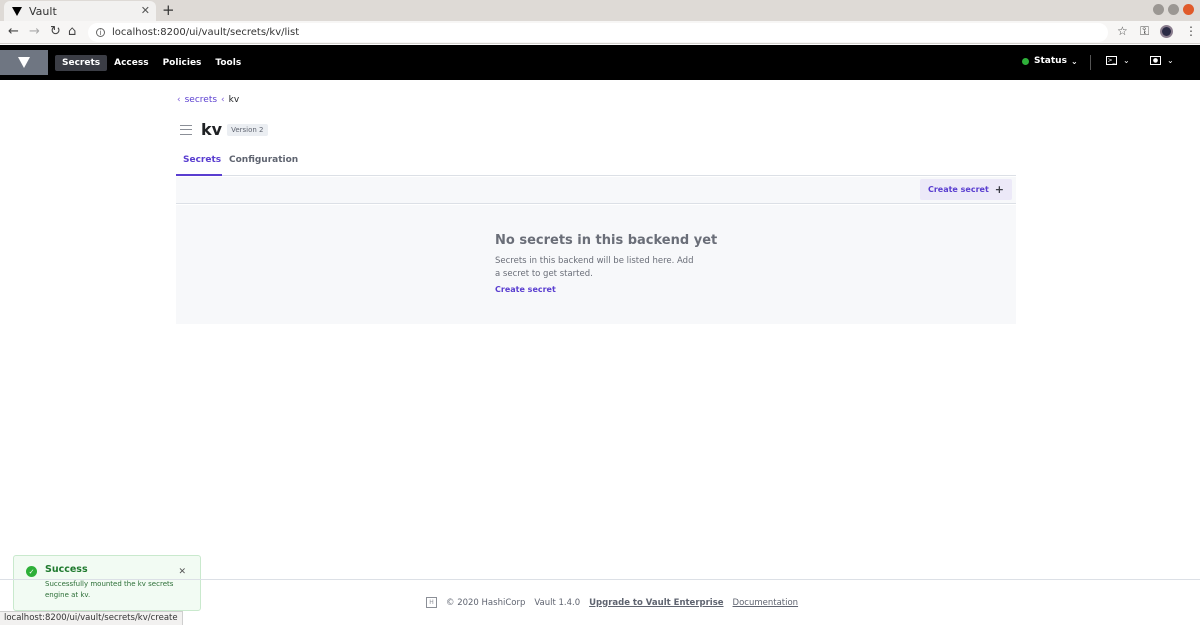 The height and width of the screenshot is (625, 1200). What do you see at coordinates (131, 63) in the screenshot?
I see `nav-access: Access` at bounding box center [131, 63].